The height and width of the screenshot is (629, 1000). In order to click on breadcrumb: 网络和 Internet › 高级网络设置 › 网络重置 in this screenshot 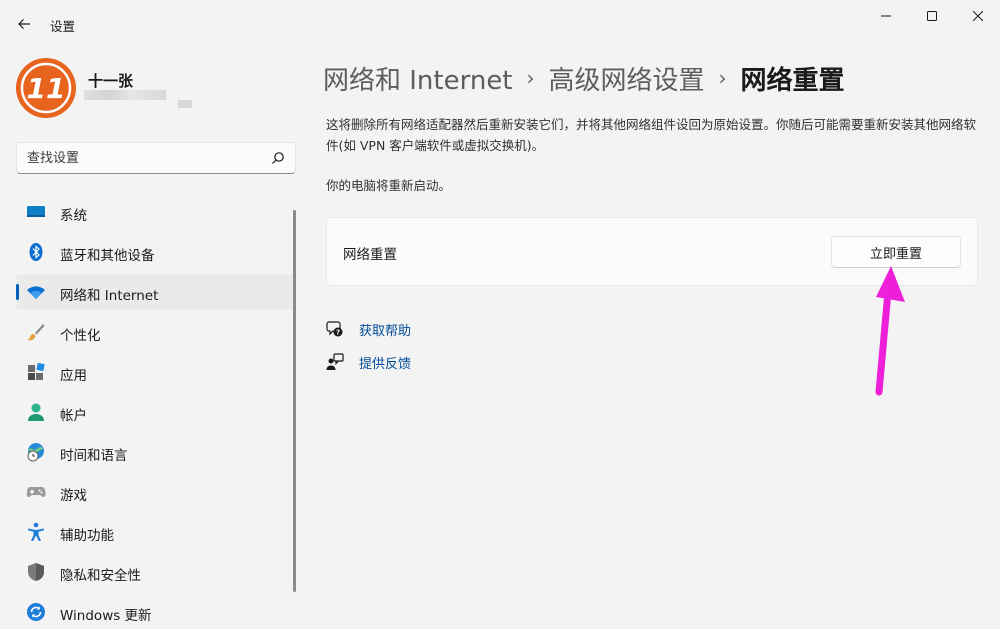, I will do `click(584, 78)`.